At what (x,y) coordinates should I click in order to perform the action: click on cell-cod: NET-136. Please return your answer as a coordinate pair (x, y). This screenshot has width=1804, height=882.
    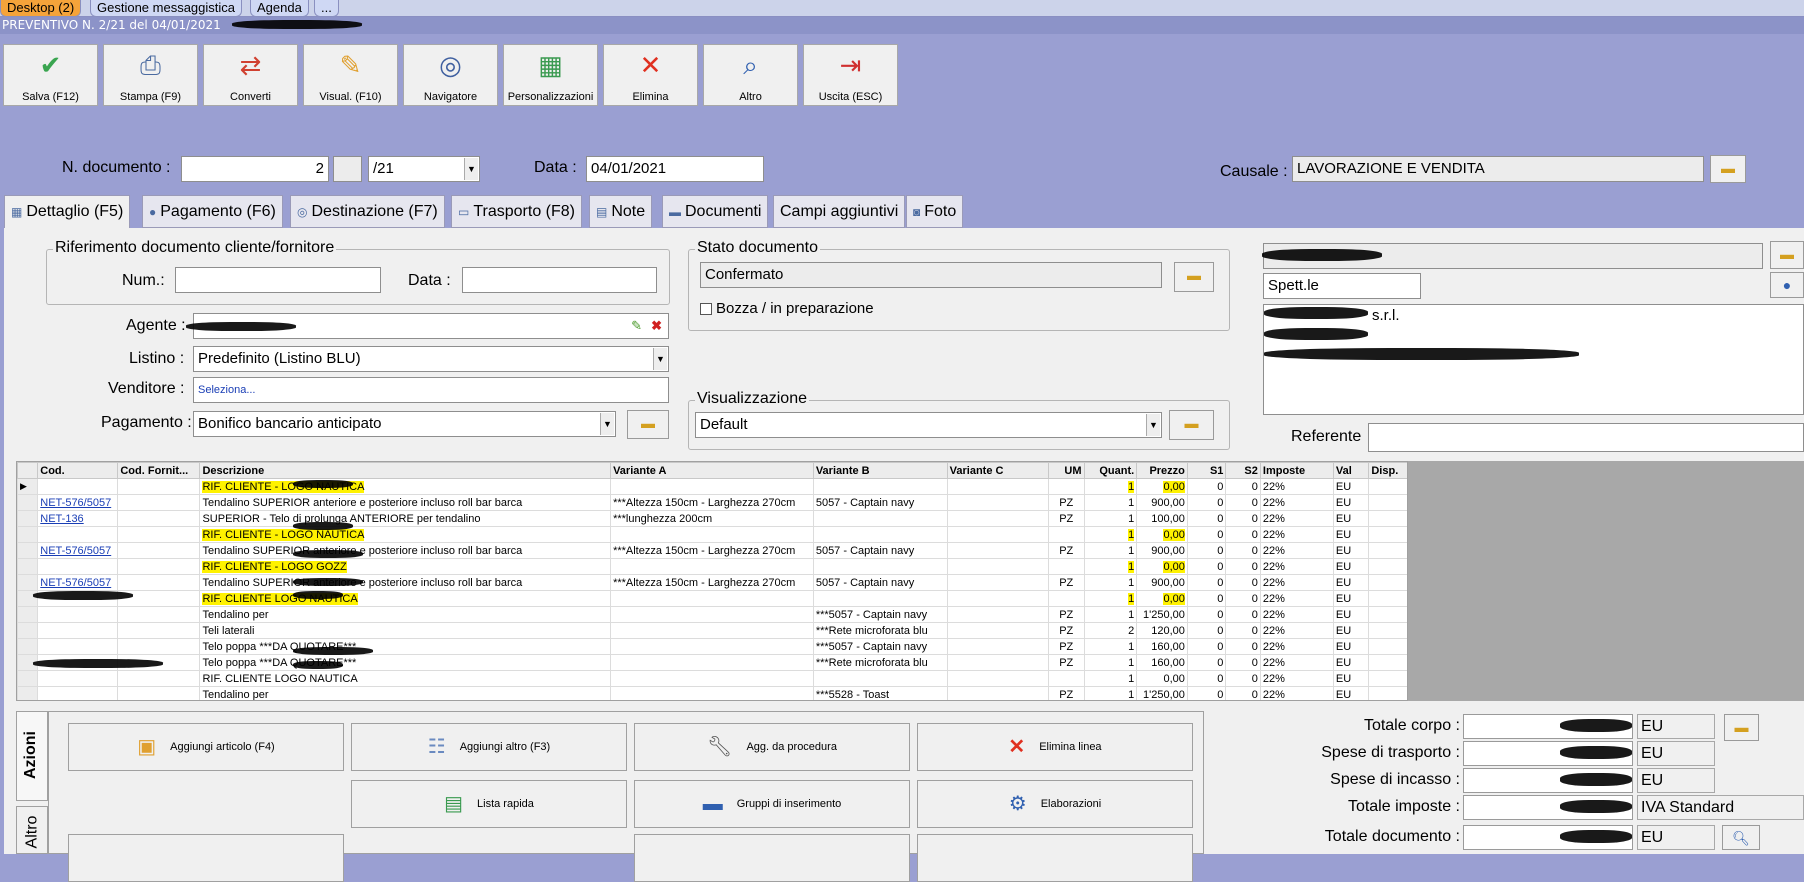
    Looking at the image, I should click on (78, 518).